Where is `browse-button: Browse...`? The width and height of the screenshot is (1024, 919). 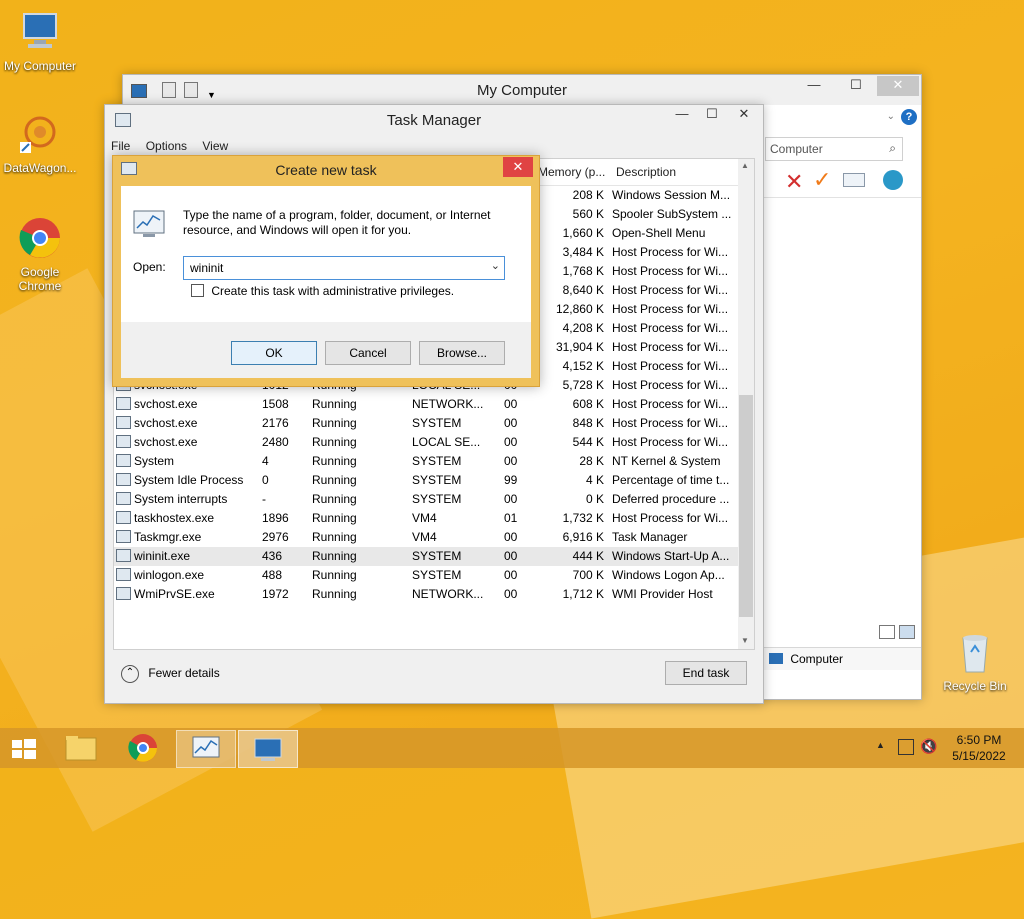
browse-button: Browse... is located at coordinates (462, 353).